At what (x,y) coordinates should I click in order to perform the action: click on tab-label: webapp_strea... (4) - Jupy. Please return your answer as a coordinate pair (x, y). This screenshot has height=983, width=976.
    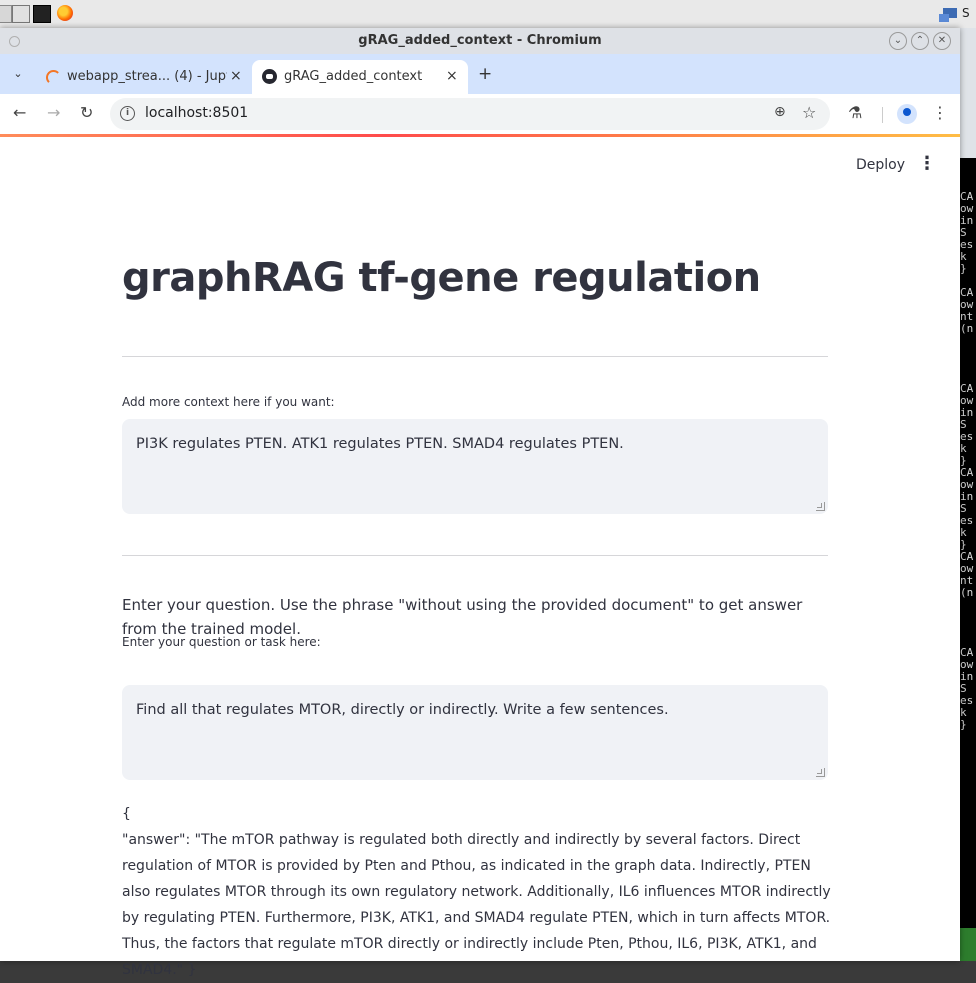
    Looking at the image, I should click on (147, 76).